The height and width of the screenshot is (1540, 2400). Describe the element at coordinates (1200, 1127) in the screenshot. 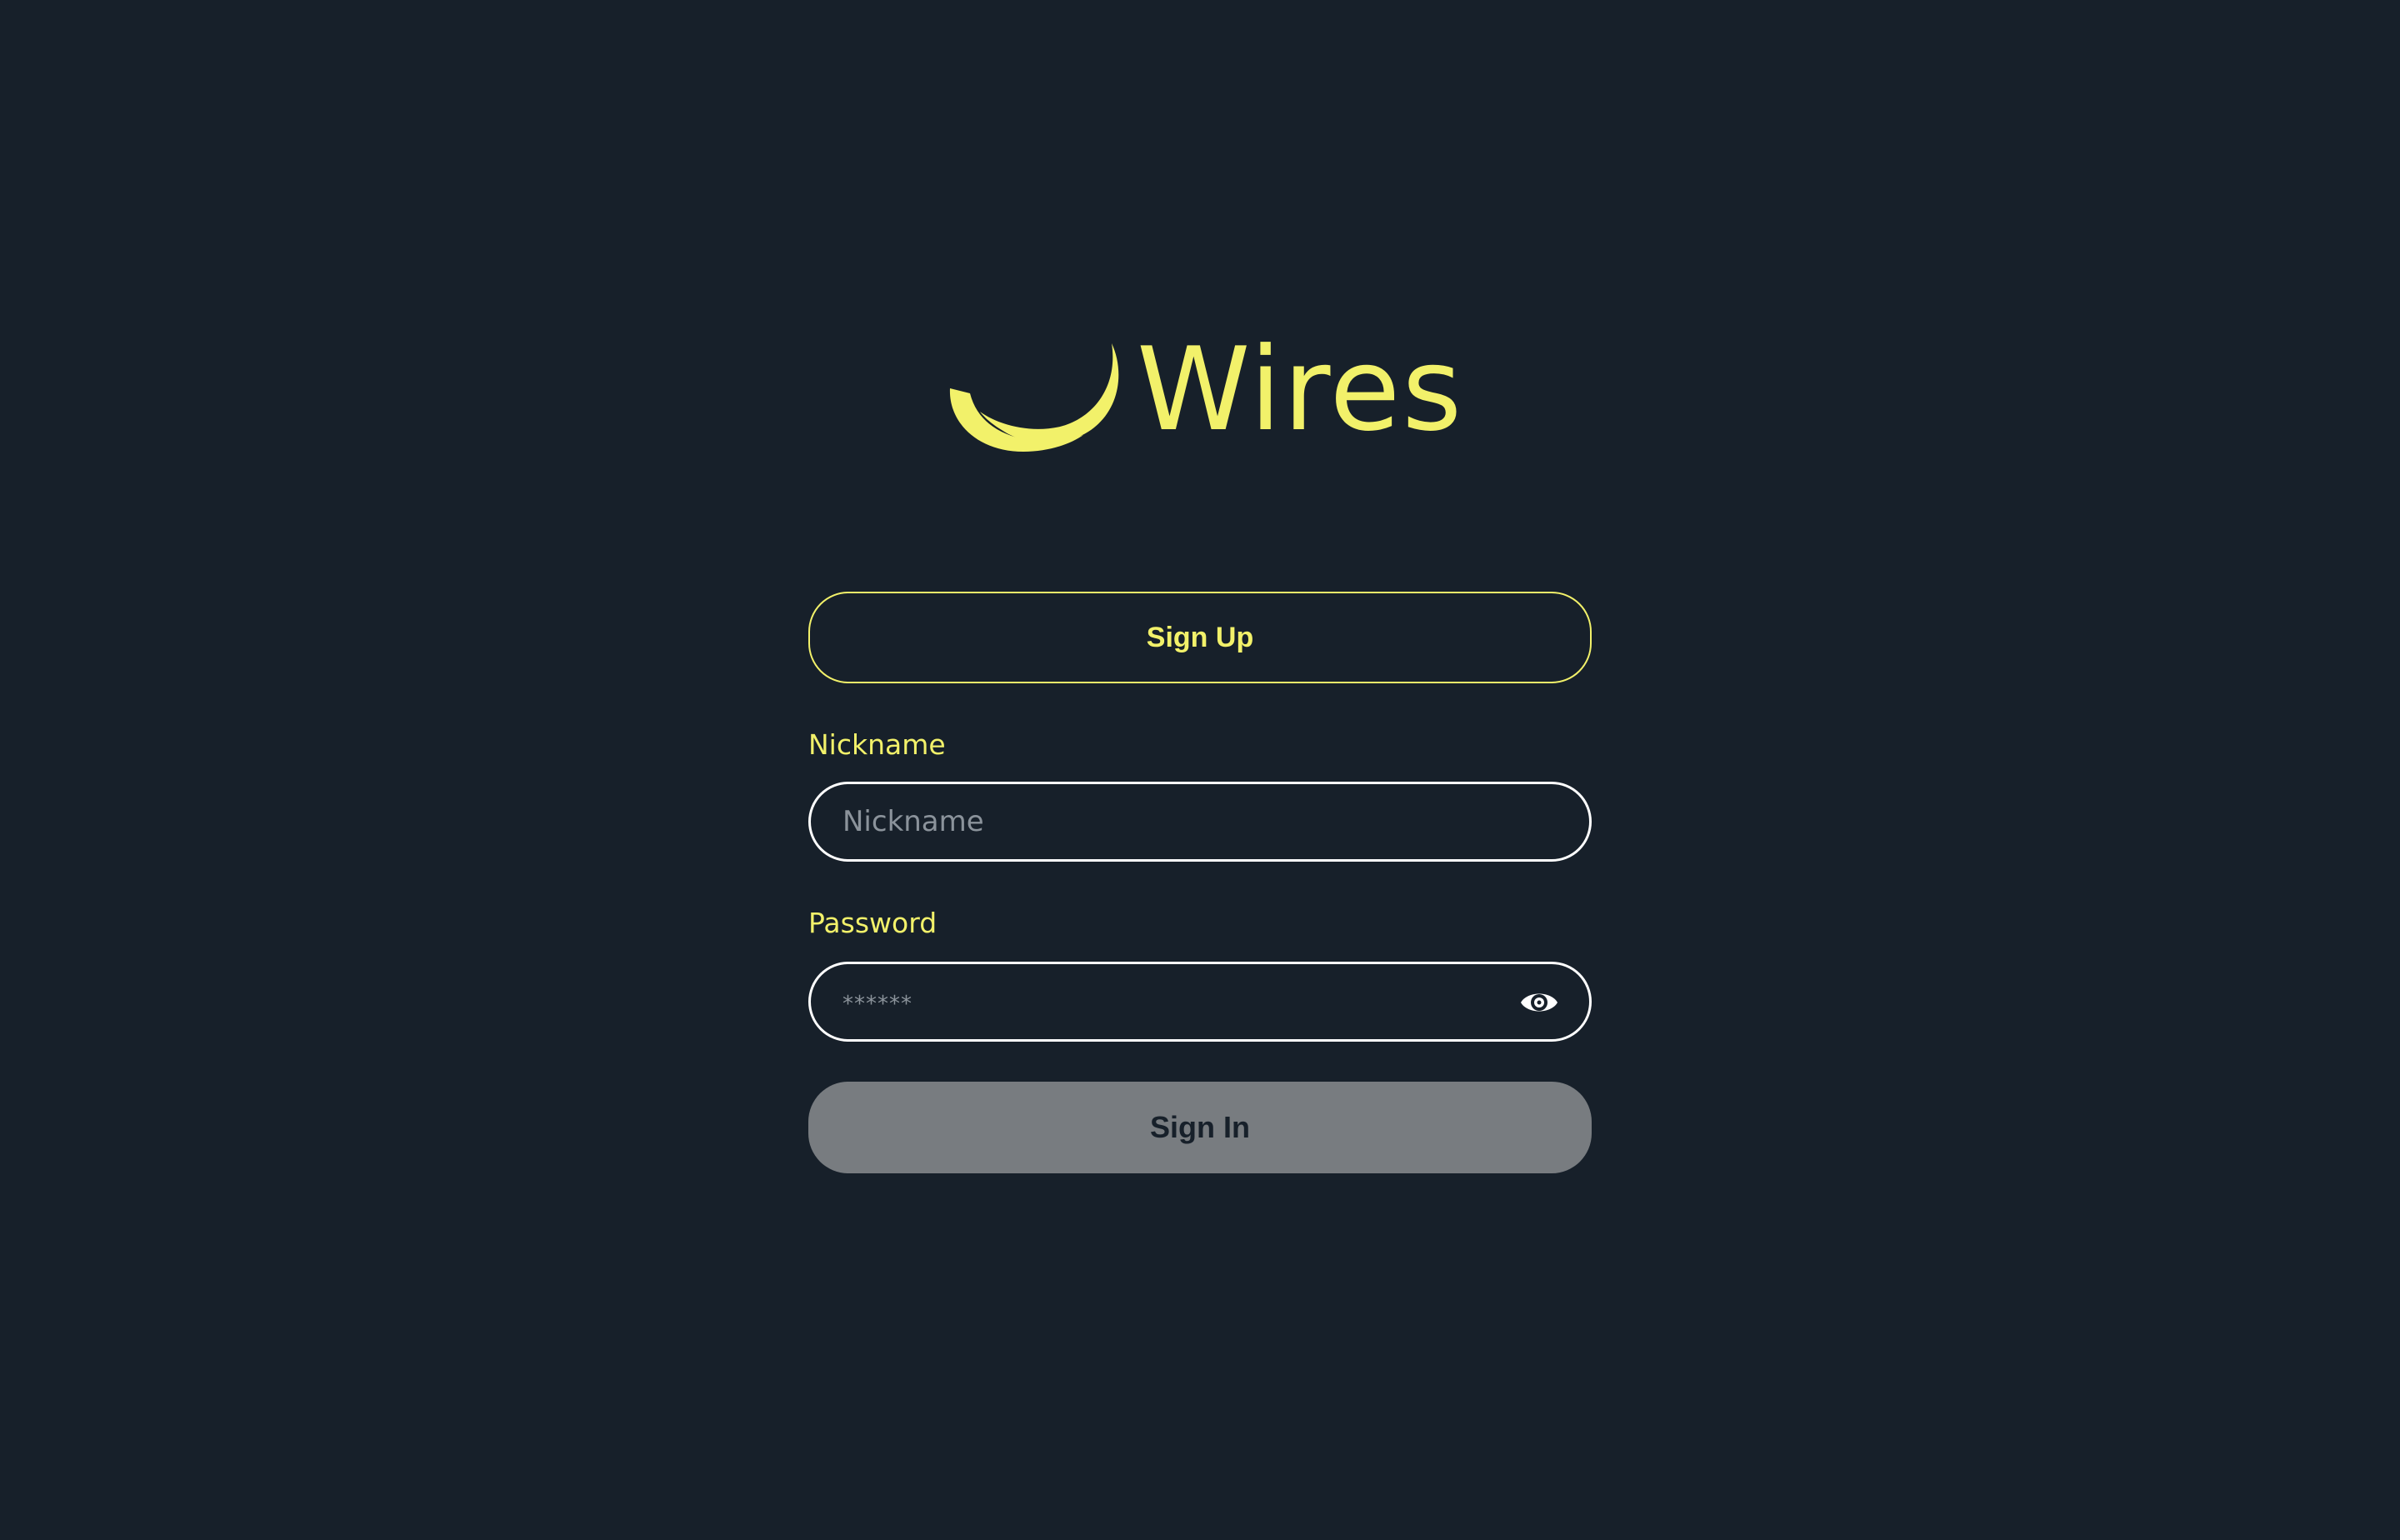

I see `sign-in-button: Sign In` at that location.